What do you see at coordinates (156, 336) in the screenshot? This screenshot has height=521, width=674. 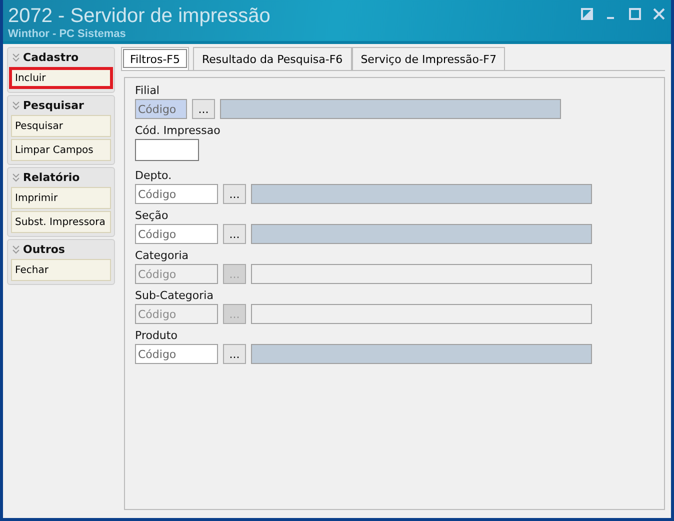 I see `field-label: Produto` at bounding box center [156, 336].